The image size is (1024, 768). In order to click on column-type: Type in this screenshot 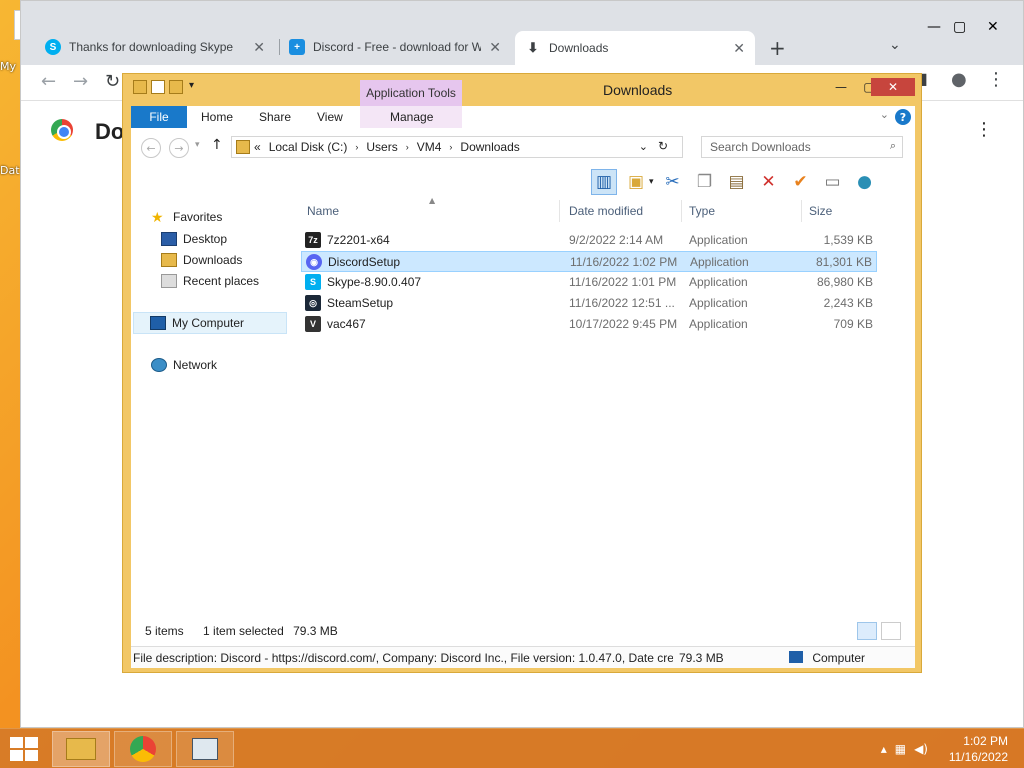, I will do `click(702, 211)`.